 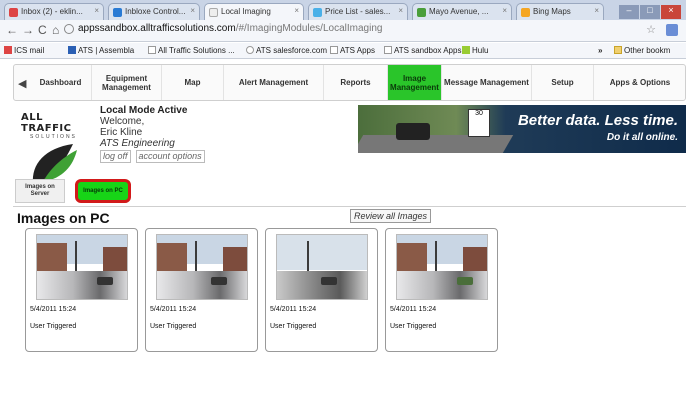 I want to click on browser-tab: Price List - sales... ×, so click(x=358, y=11).